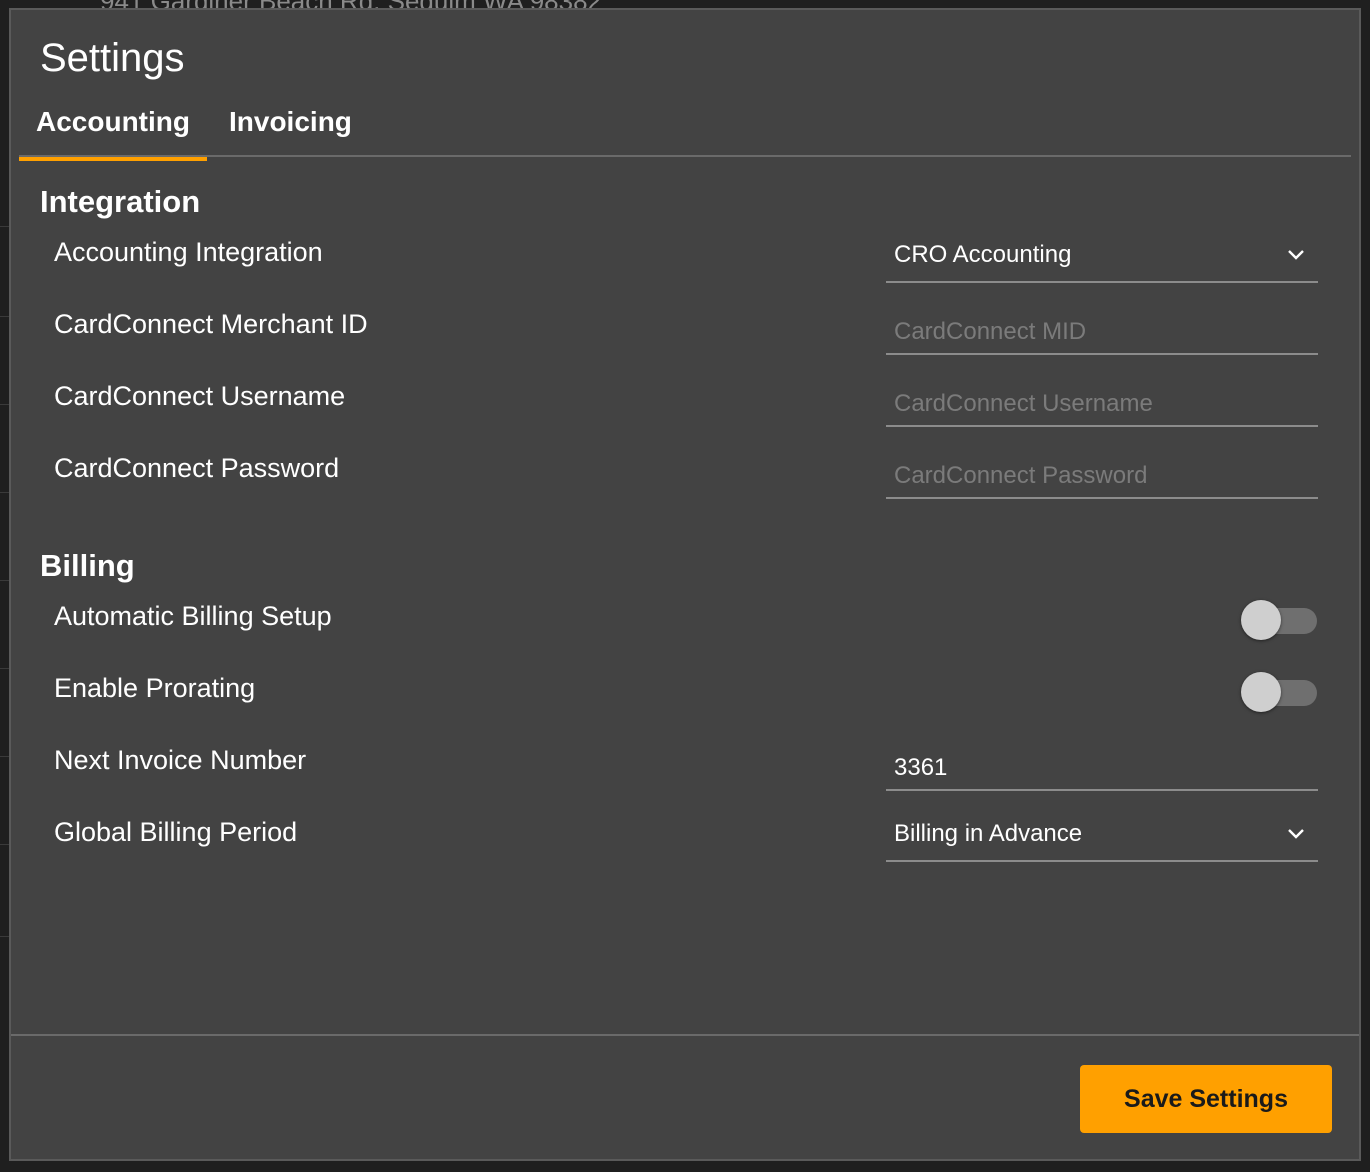 Image resolution: width=1370 pixels, height=1172 pixels. I want to click on username-field-wrapper, so click(1102, 405).